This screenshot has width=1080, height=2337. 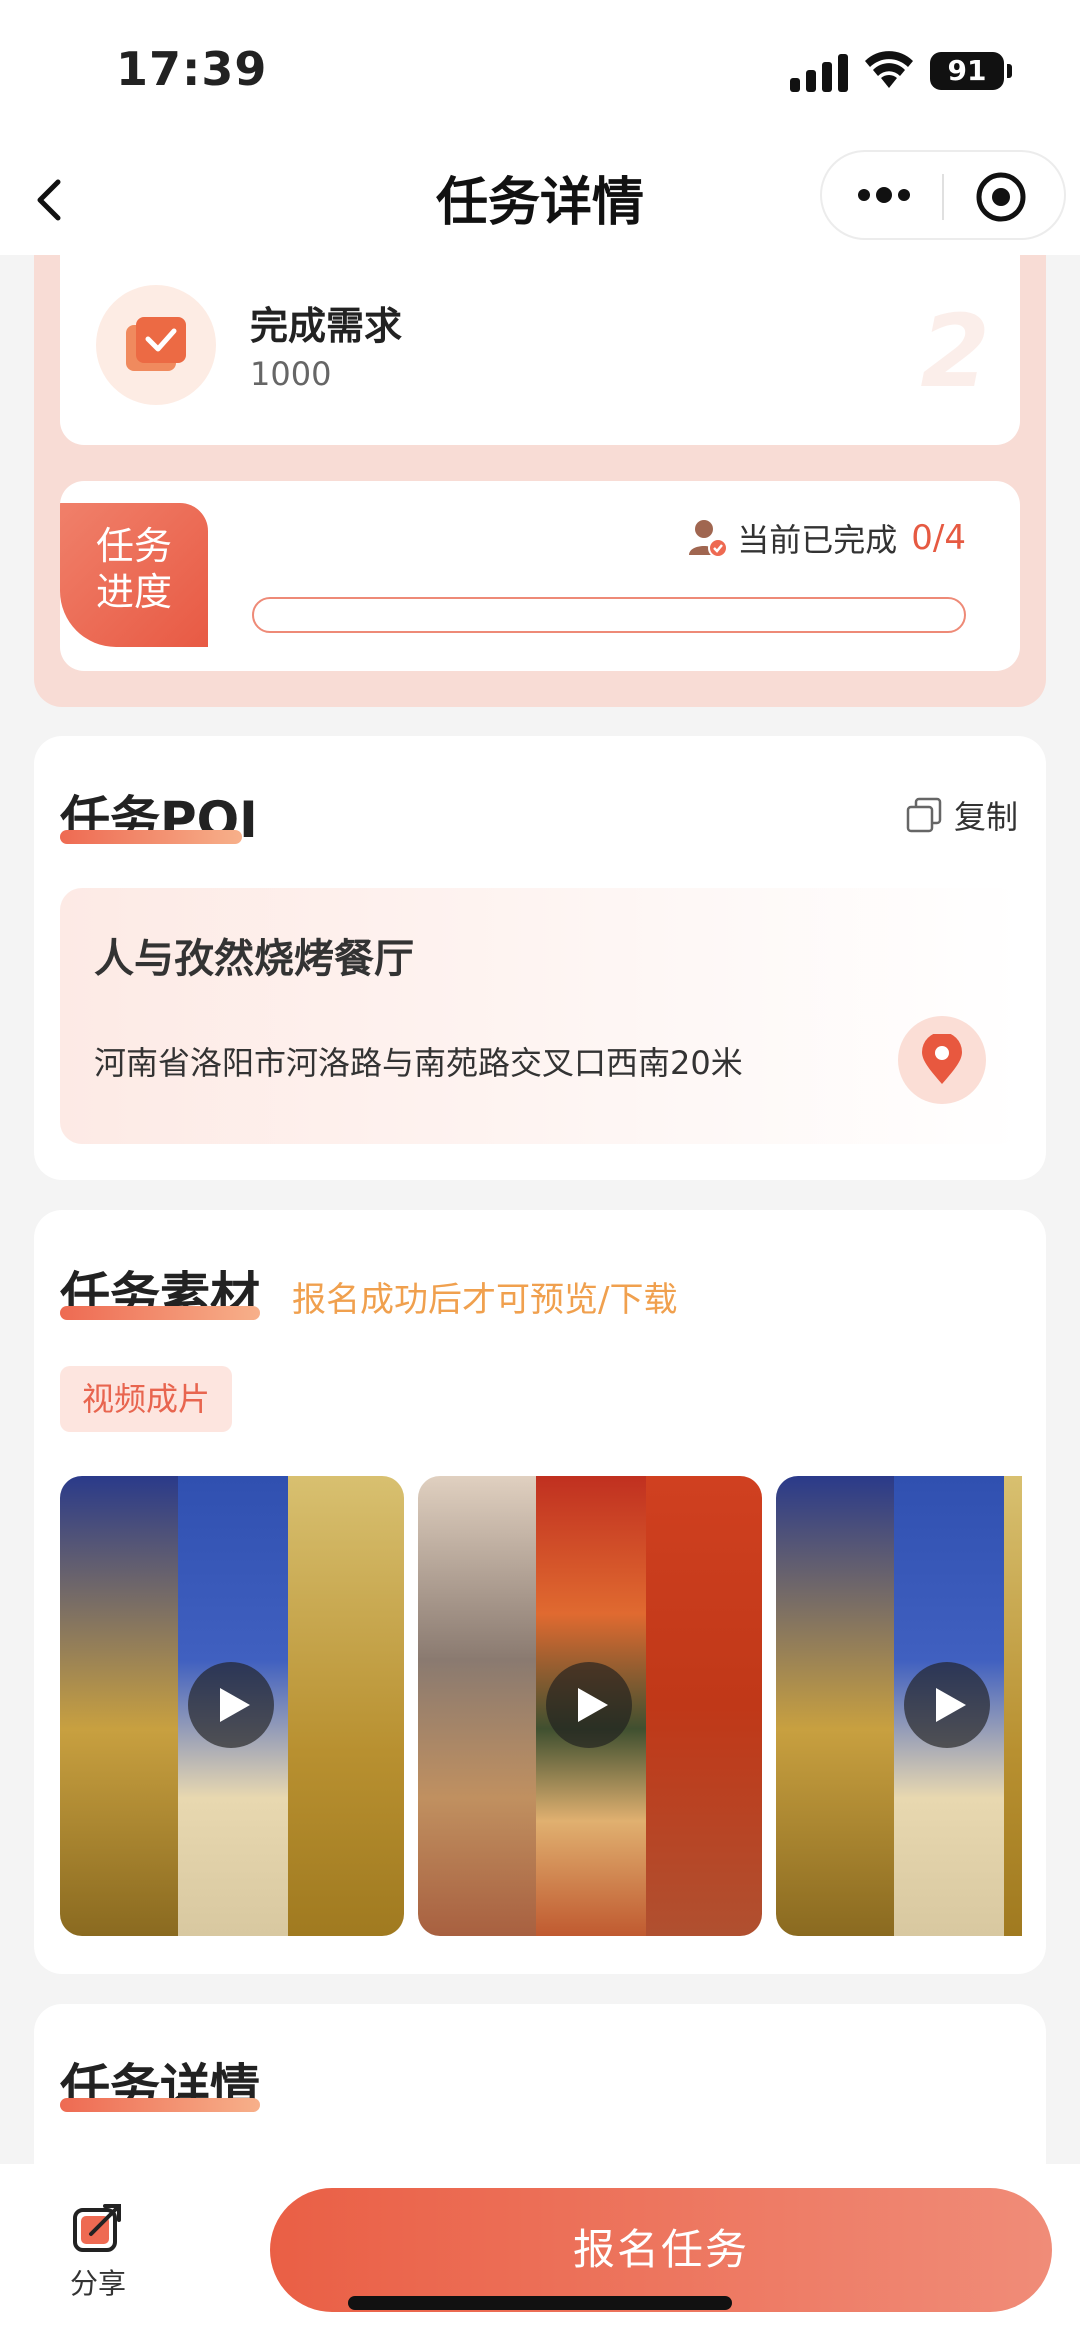 I want to click on location-button, so click(x=942, y=1060).